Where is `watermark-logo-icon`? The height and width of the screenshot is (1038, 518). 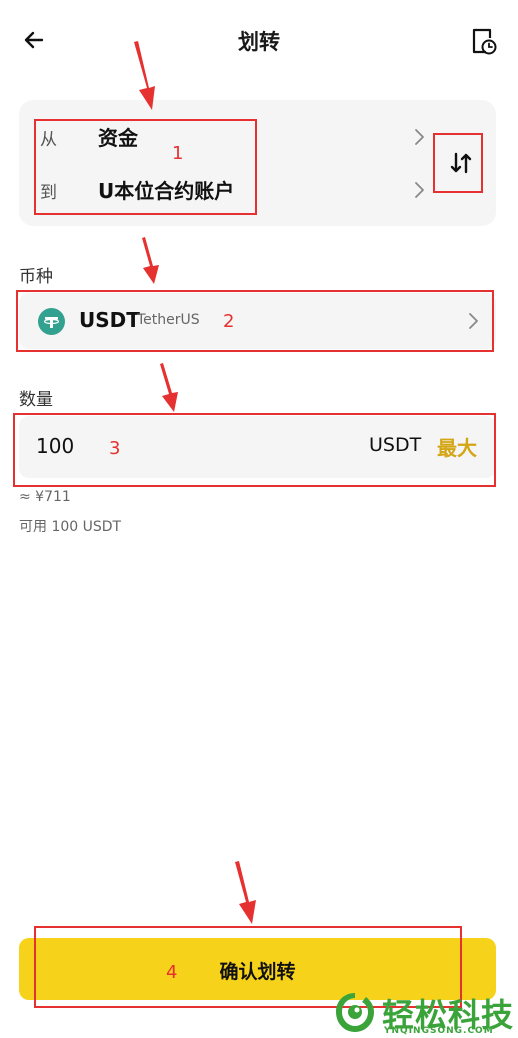
watermark-logo-icon is located at coordinates (355, 1012).